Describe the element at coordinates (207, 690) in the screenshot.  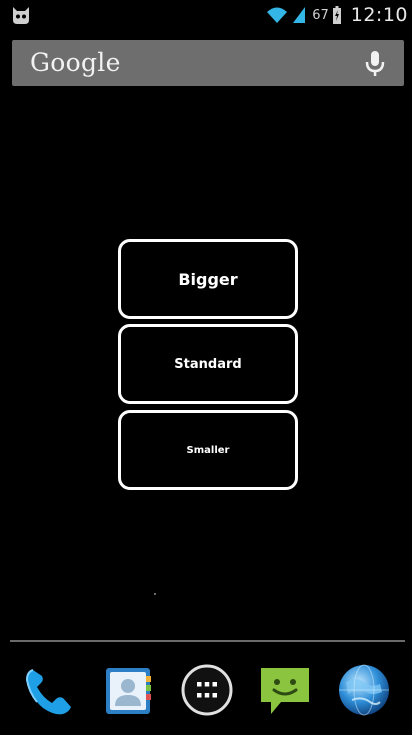
I see `apps-icon` at that location.